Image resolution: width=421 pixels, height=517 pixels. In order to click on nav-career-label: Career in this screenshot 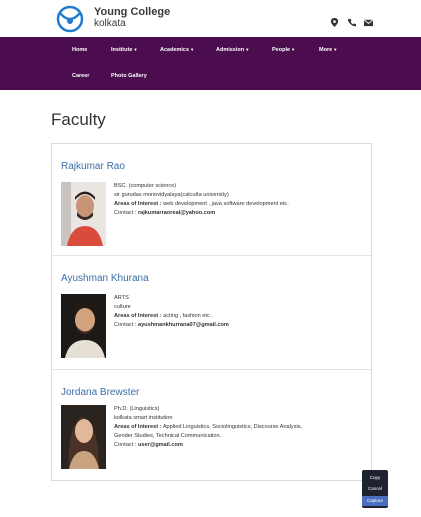, I will do `click(81, 76)`.